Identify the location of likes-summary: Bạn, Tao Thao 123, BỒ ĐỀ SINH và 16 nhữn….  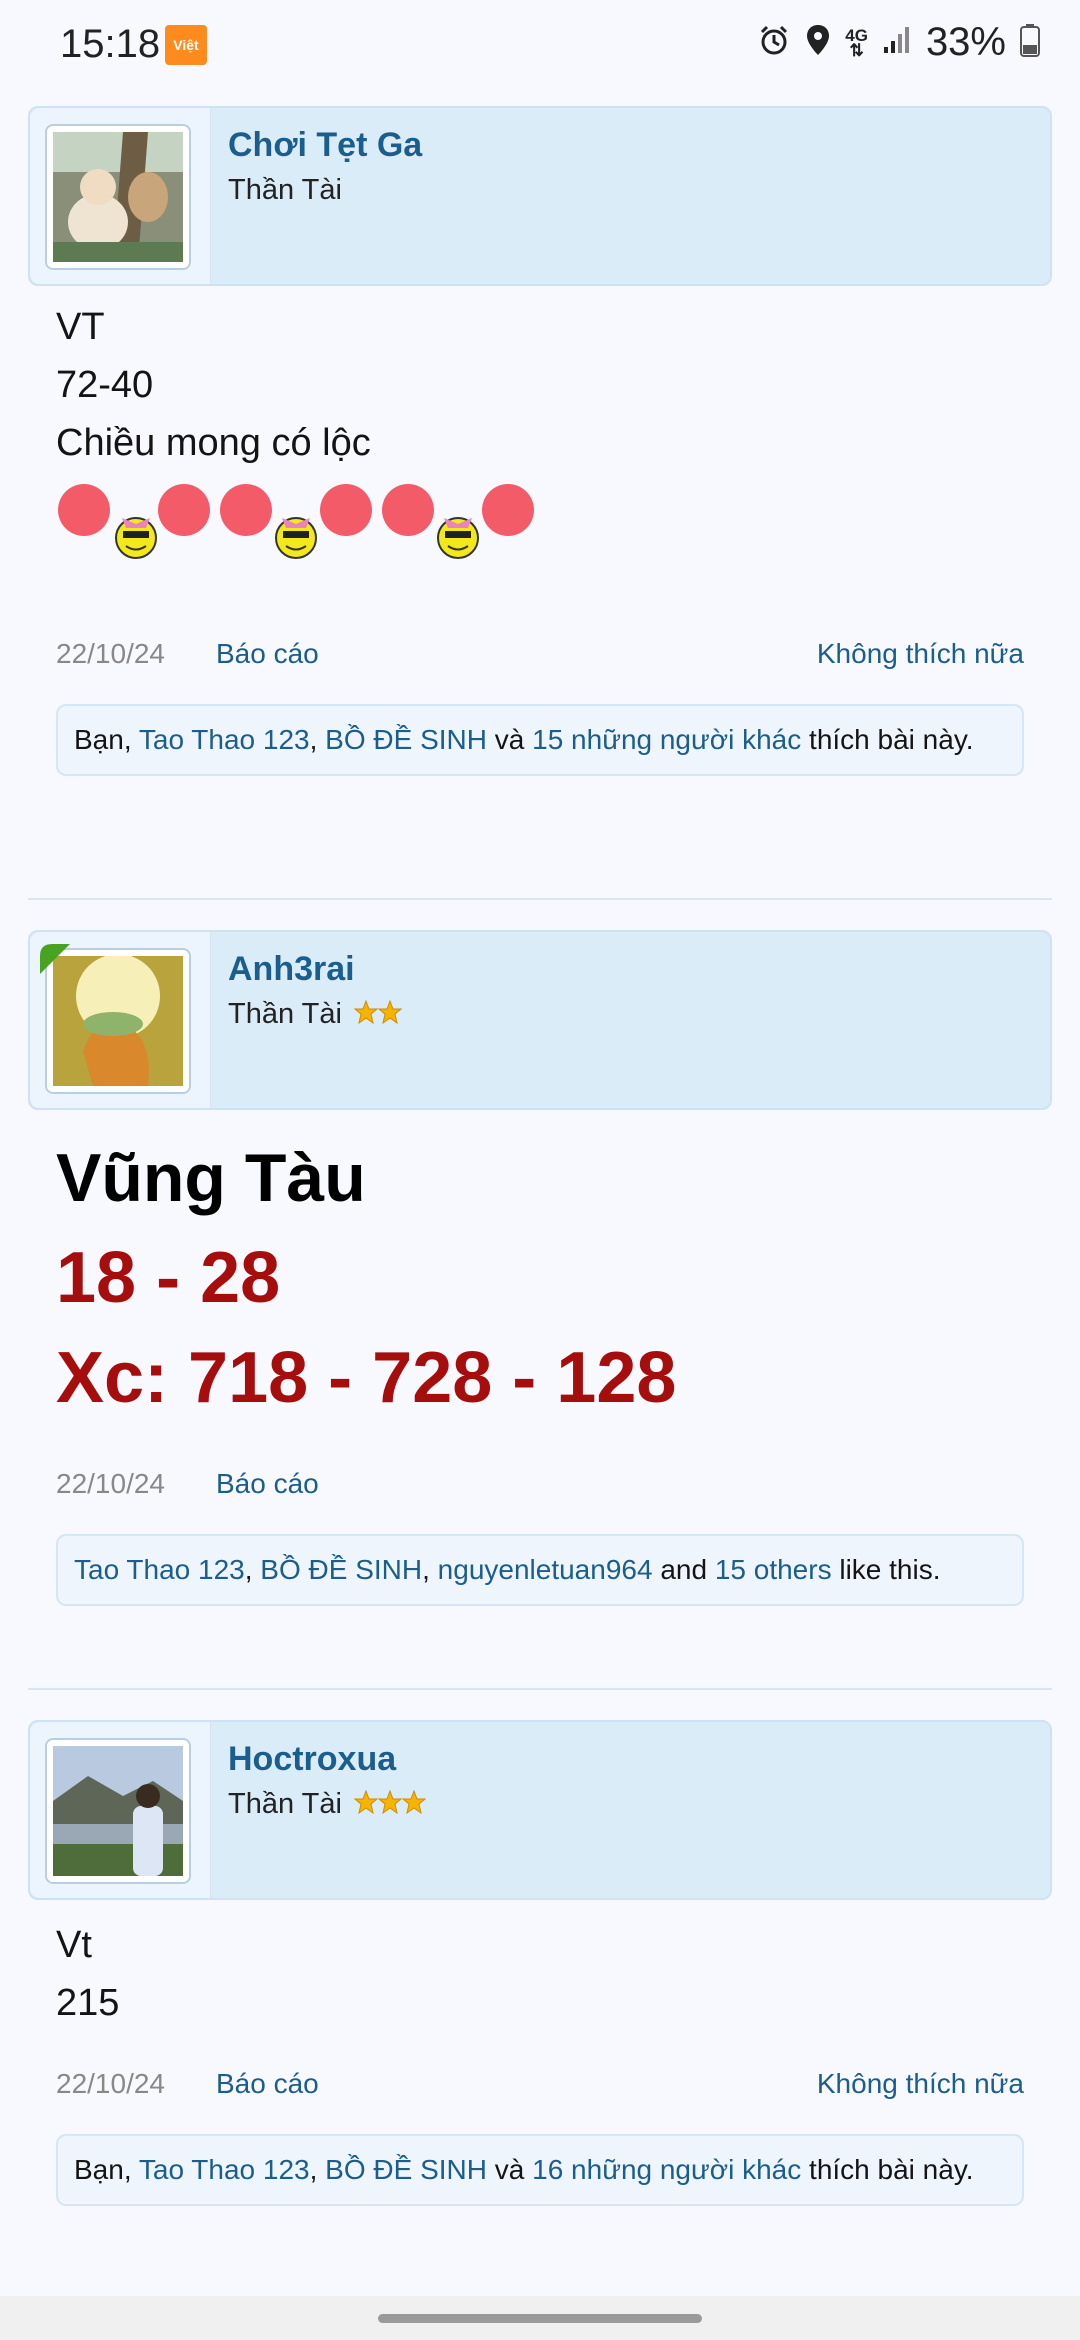
(540, 2170).